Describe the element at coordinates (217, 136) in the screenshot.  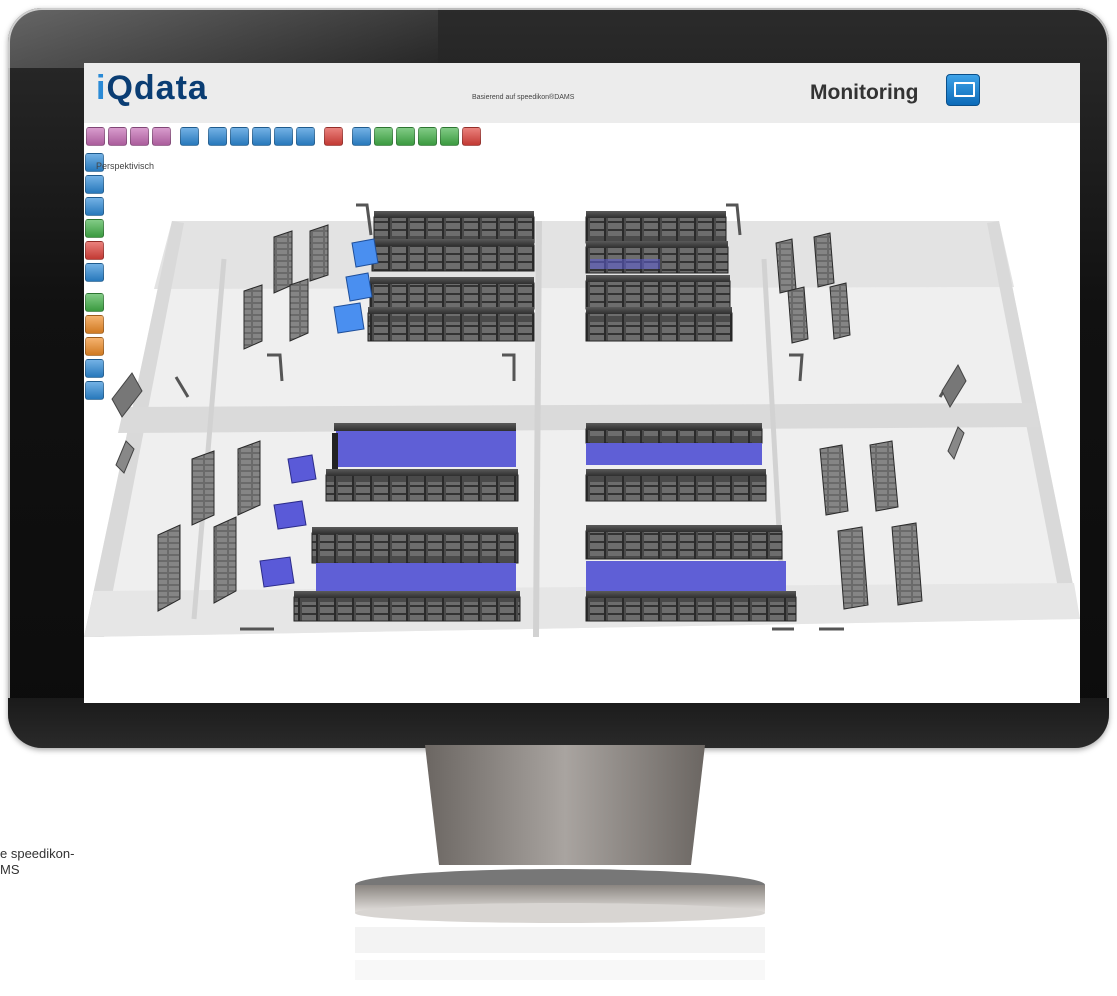
I see `rack-list-icon` at that location.